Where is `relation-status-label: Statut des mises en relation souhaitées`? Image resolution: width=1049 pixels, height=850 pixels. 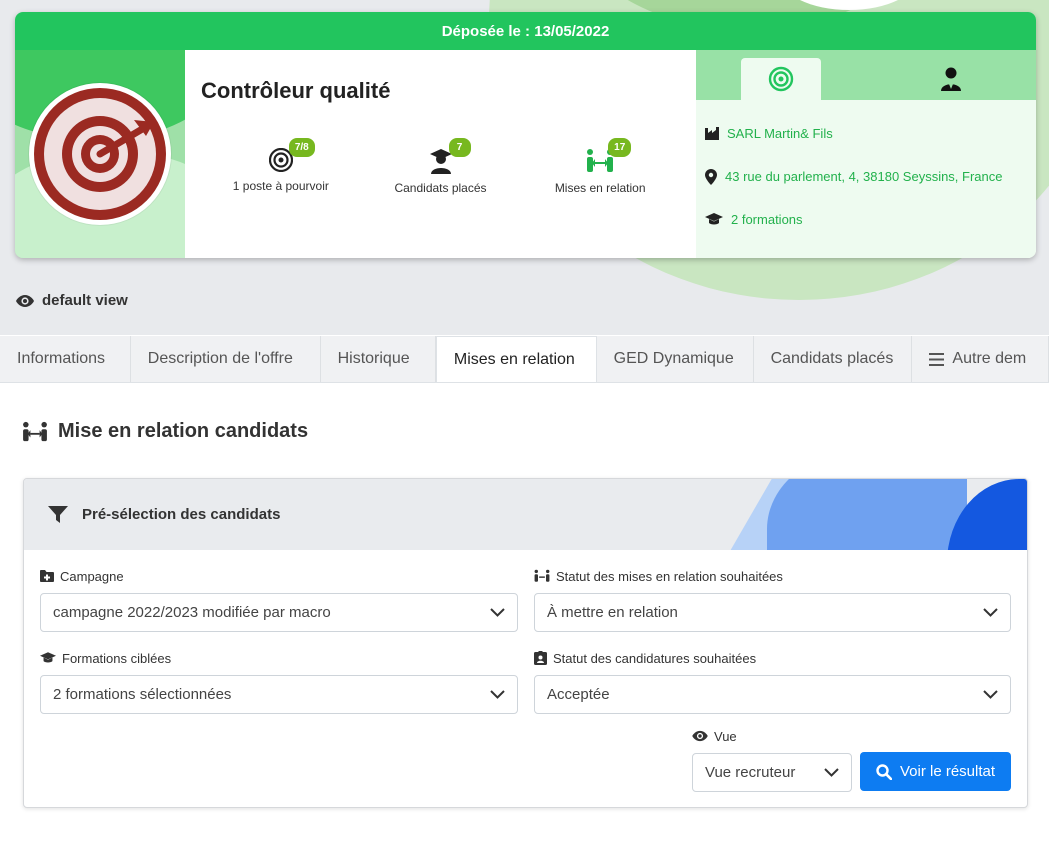
relation-status-label: Statut des mises en relation souhaitées is located at coordinates (669, 576).